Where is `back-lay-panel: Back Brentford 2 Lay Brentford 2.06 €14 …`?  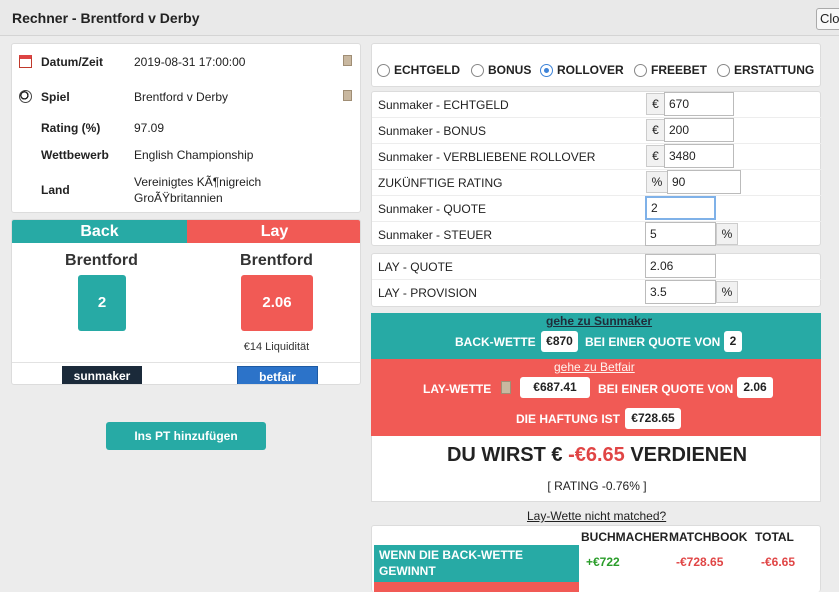 back-lay-panel: Back Brentford 2 Lay Brentford 2.06 €14 … is located at coordinates (186, 302).